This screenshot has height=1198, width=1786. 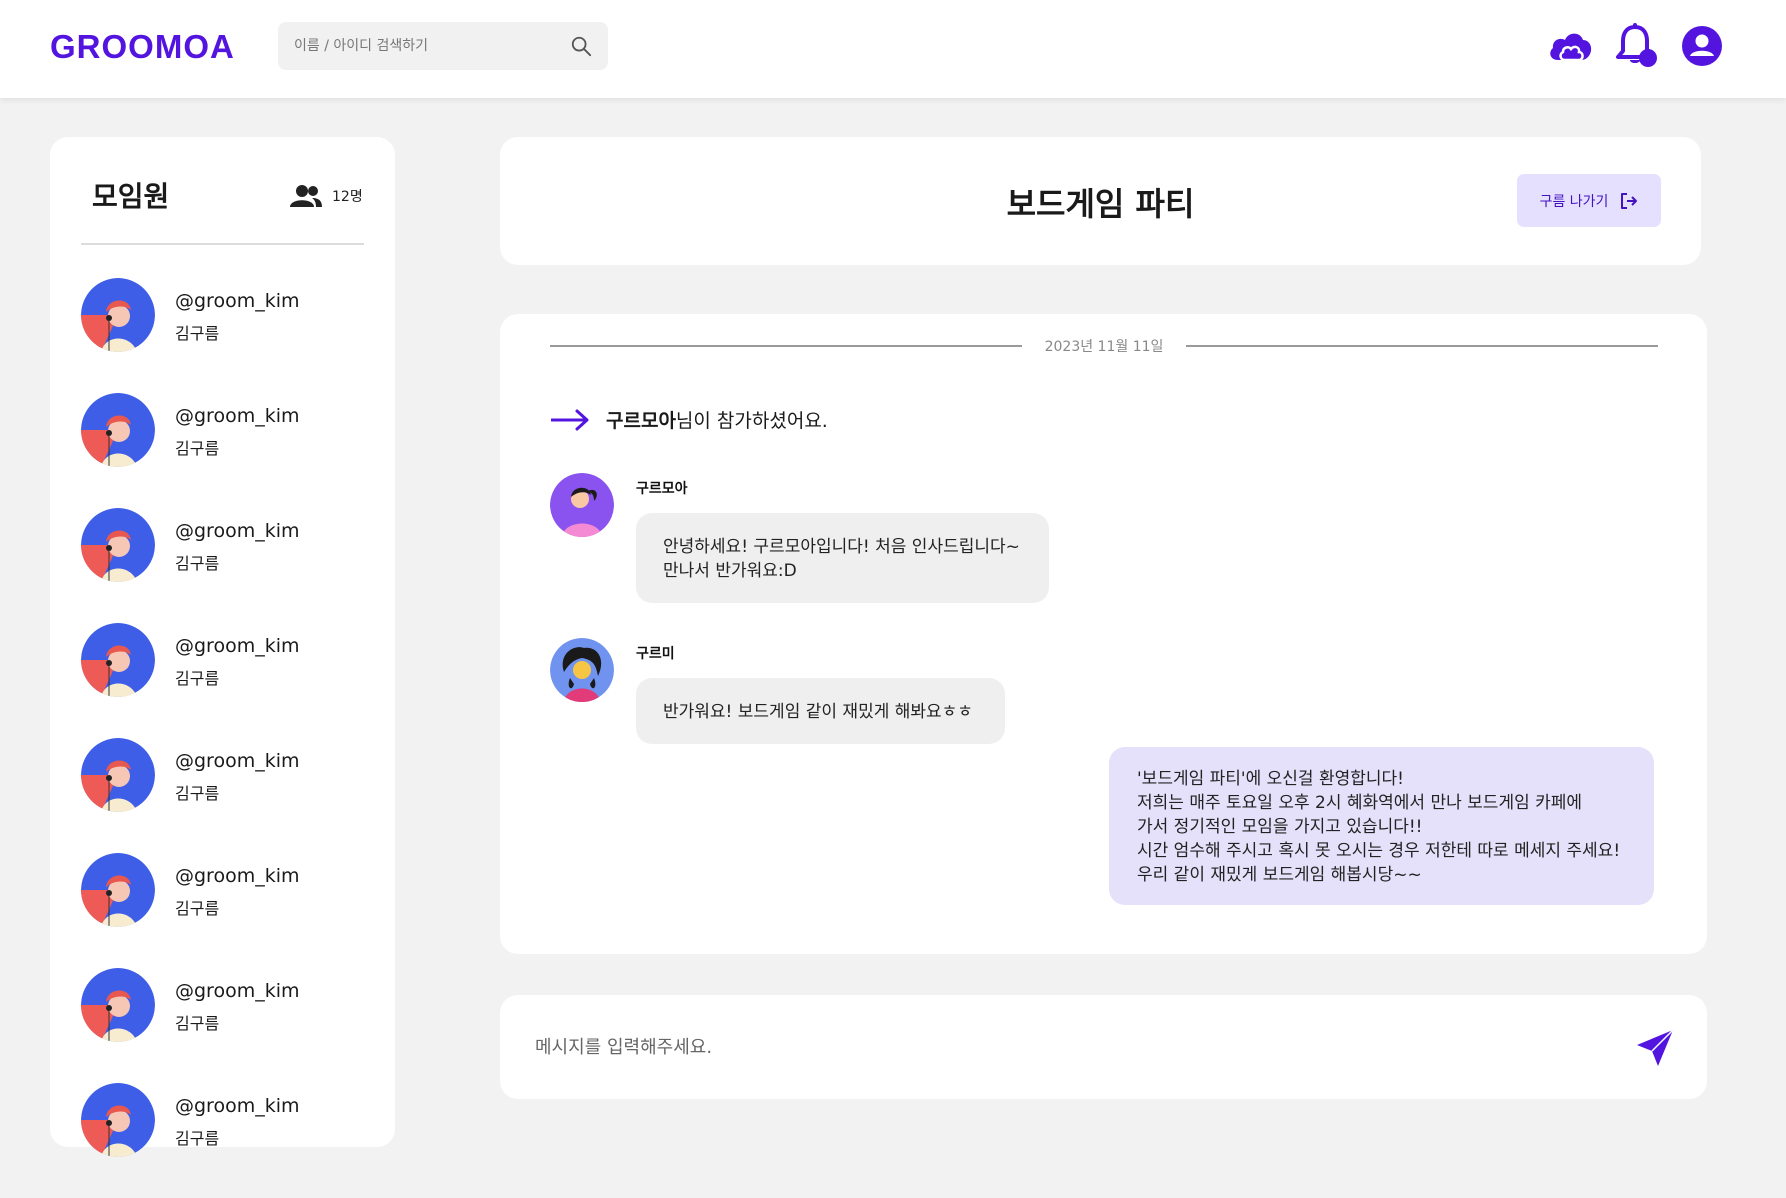 I want to click on message-bubble: 반가워요! 보드게임 같이 재밌게 해봐요ㅎㅎ, so click(x=820, y=711).